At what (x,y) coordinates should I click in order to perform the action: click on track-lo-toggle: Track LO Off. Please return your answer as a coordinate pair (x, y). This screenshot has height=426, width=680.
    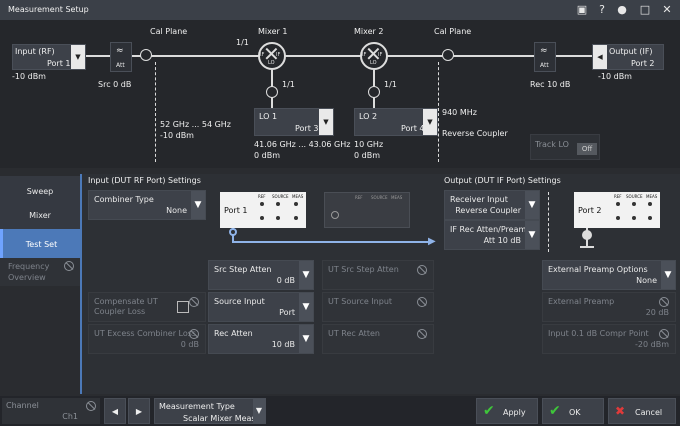
    Looking at the image, I should click on (565, 147).